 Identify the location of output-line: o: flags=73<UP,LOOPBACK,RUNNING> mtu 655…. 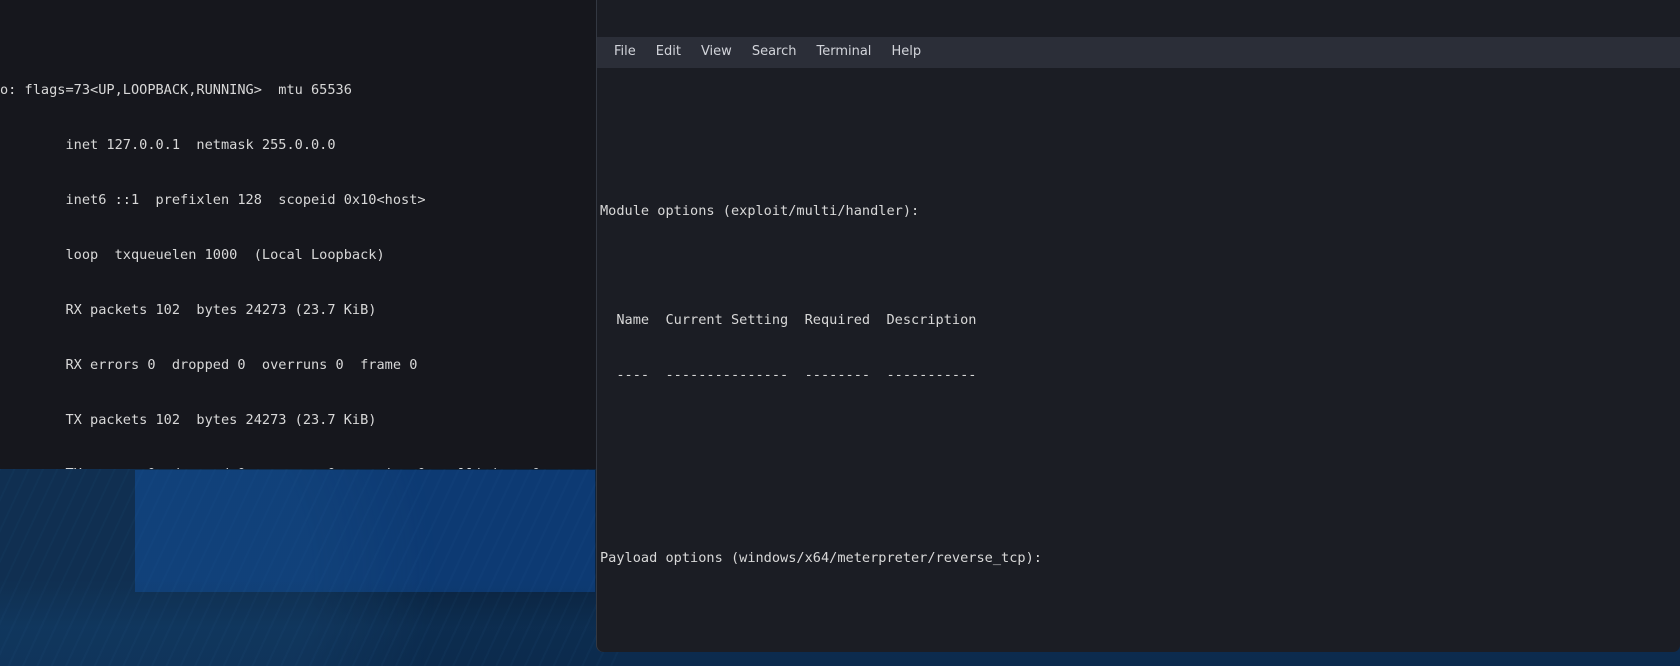
(176, 90).